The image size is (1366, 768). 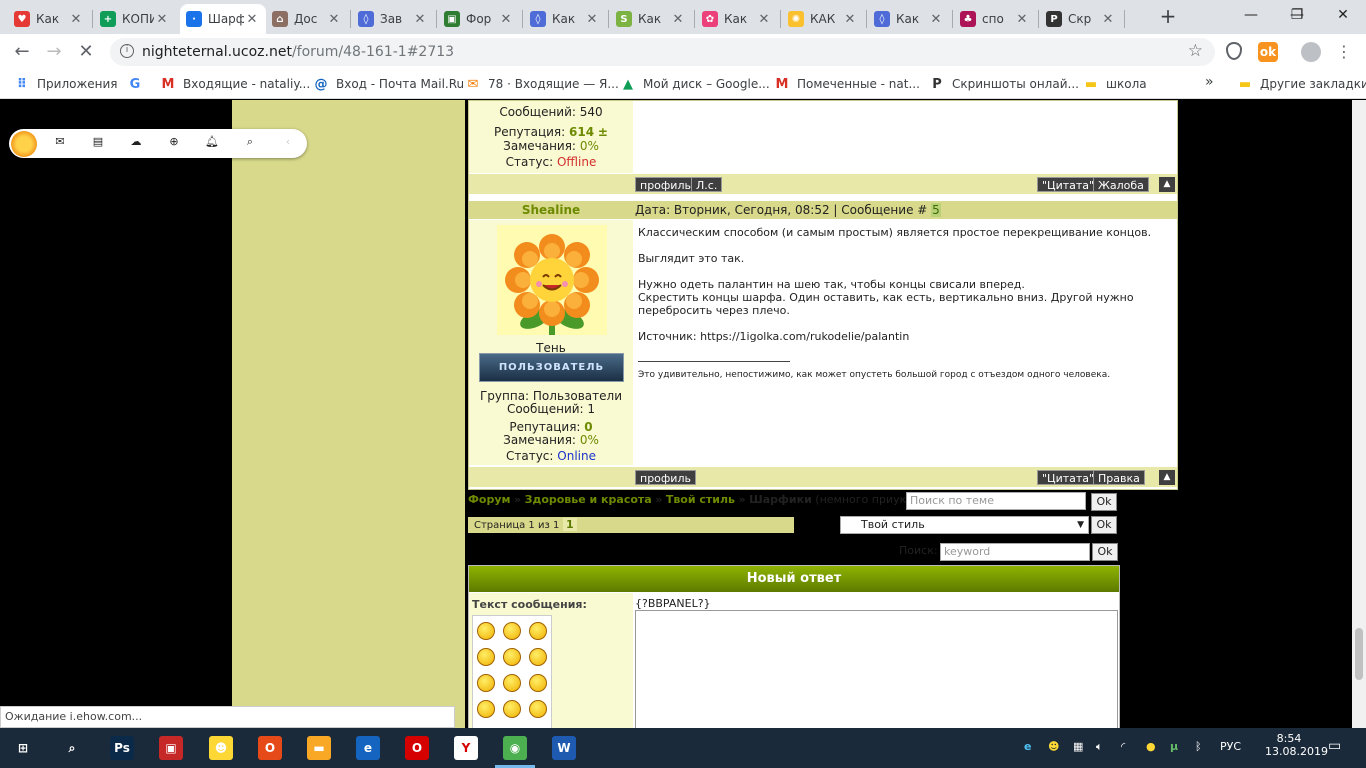 What do you see at coordinates (1344, 52) in the screenshot?
I see `menu-kebab-icon: ⋮` at bounding box center [1344, 52].